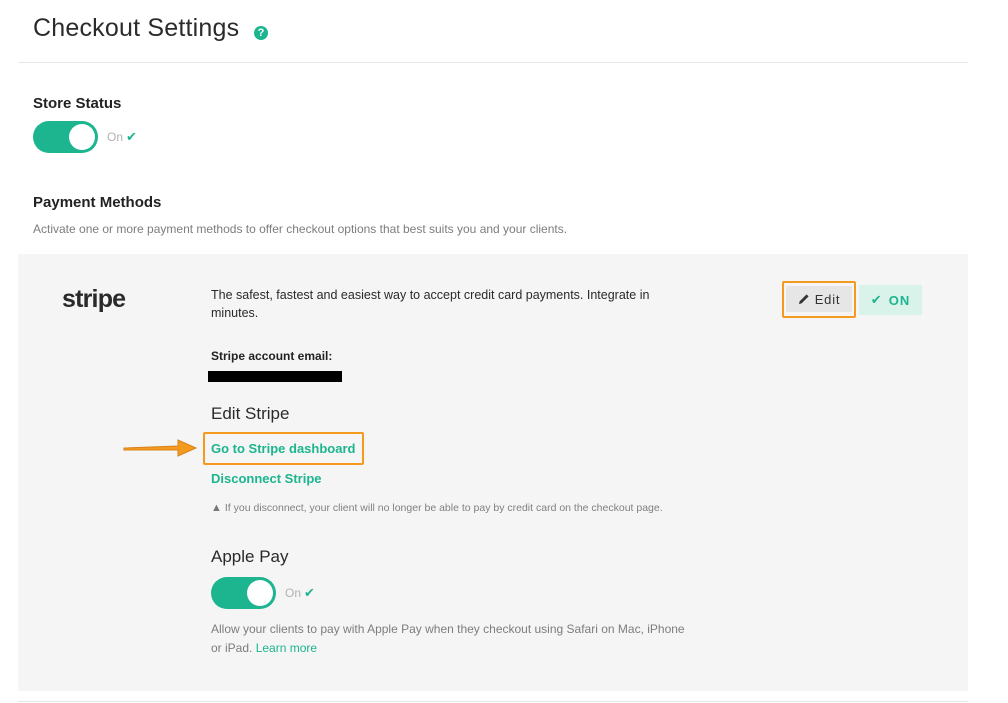 This screenshot has height=703, width=1008. I want to click on edit-stripe-heading: Edit Stripe, so click(250, 413).